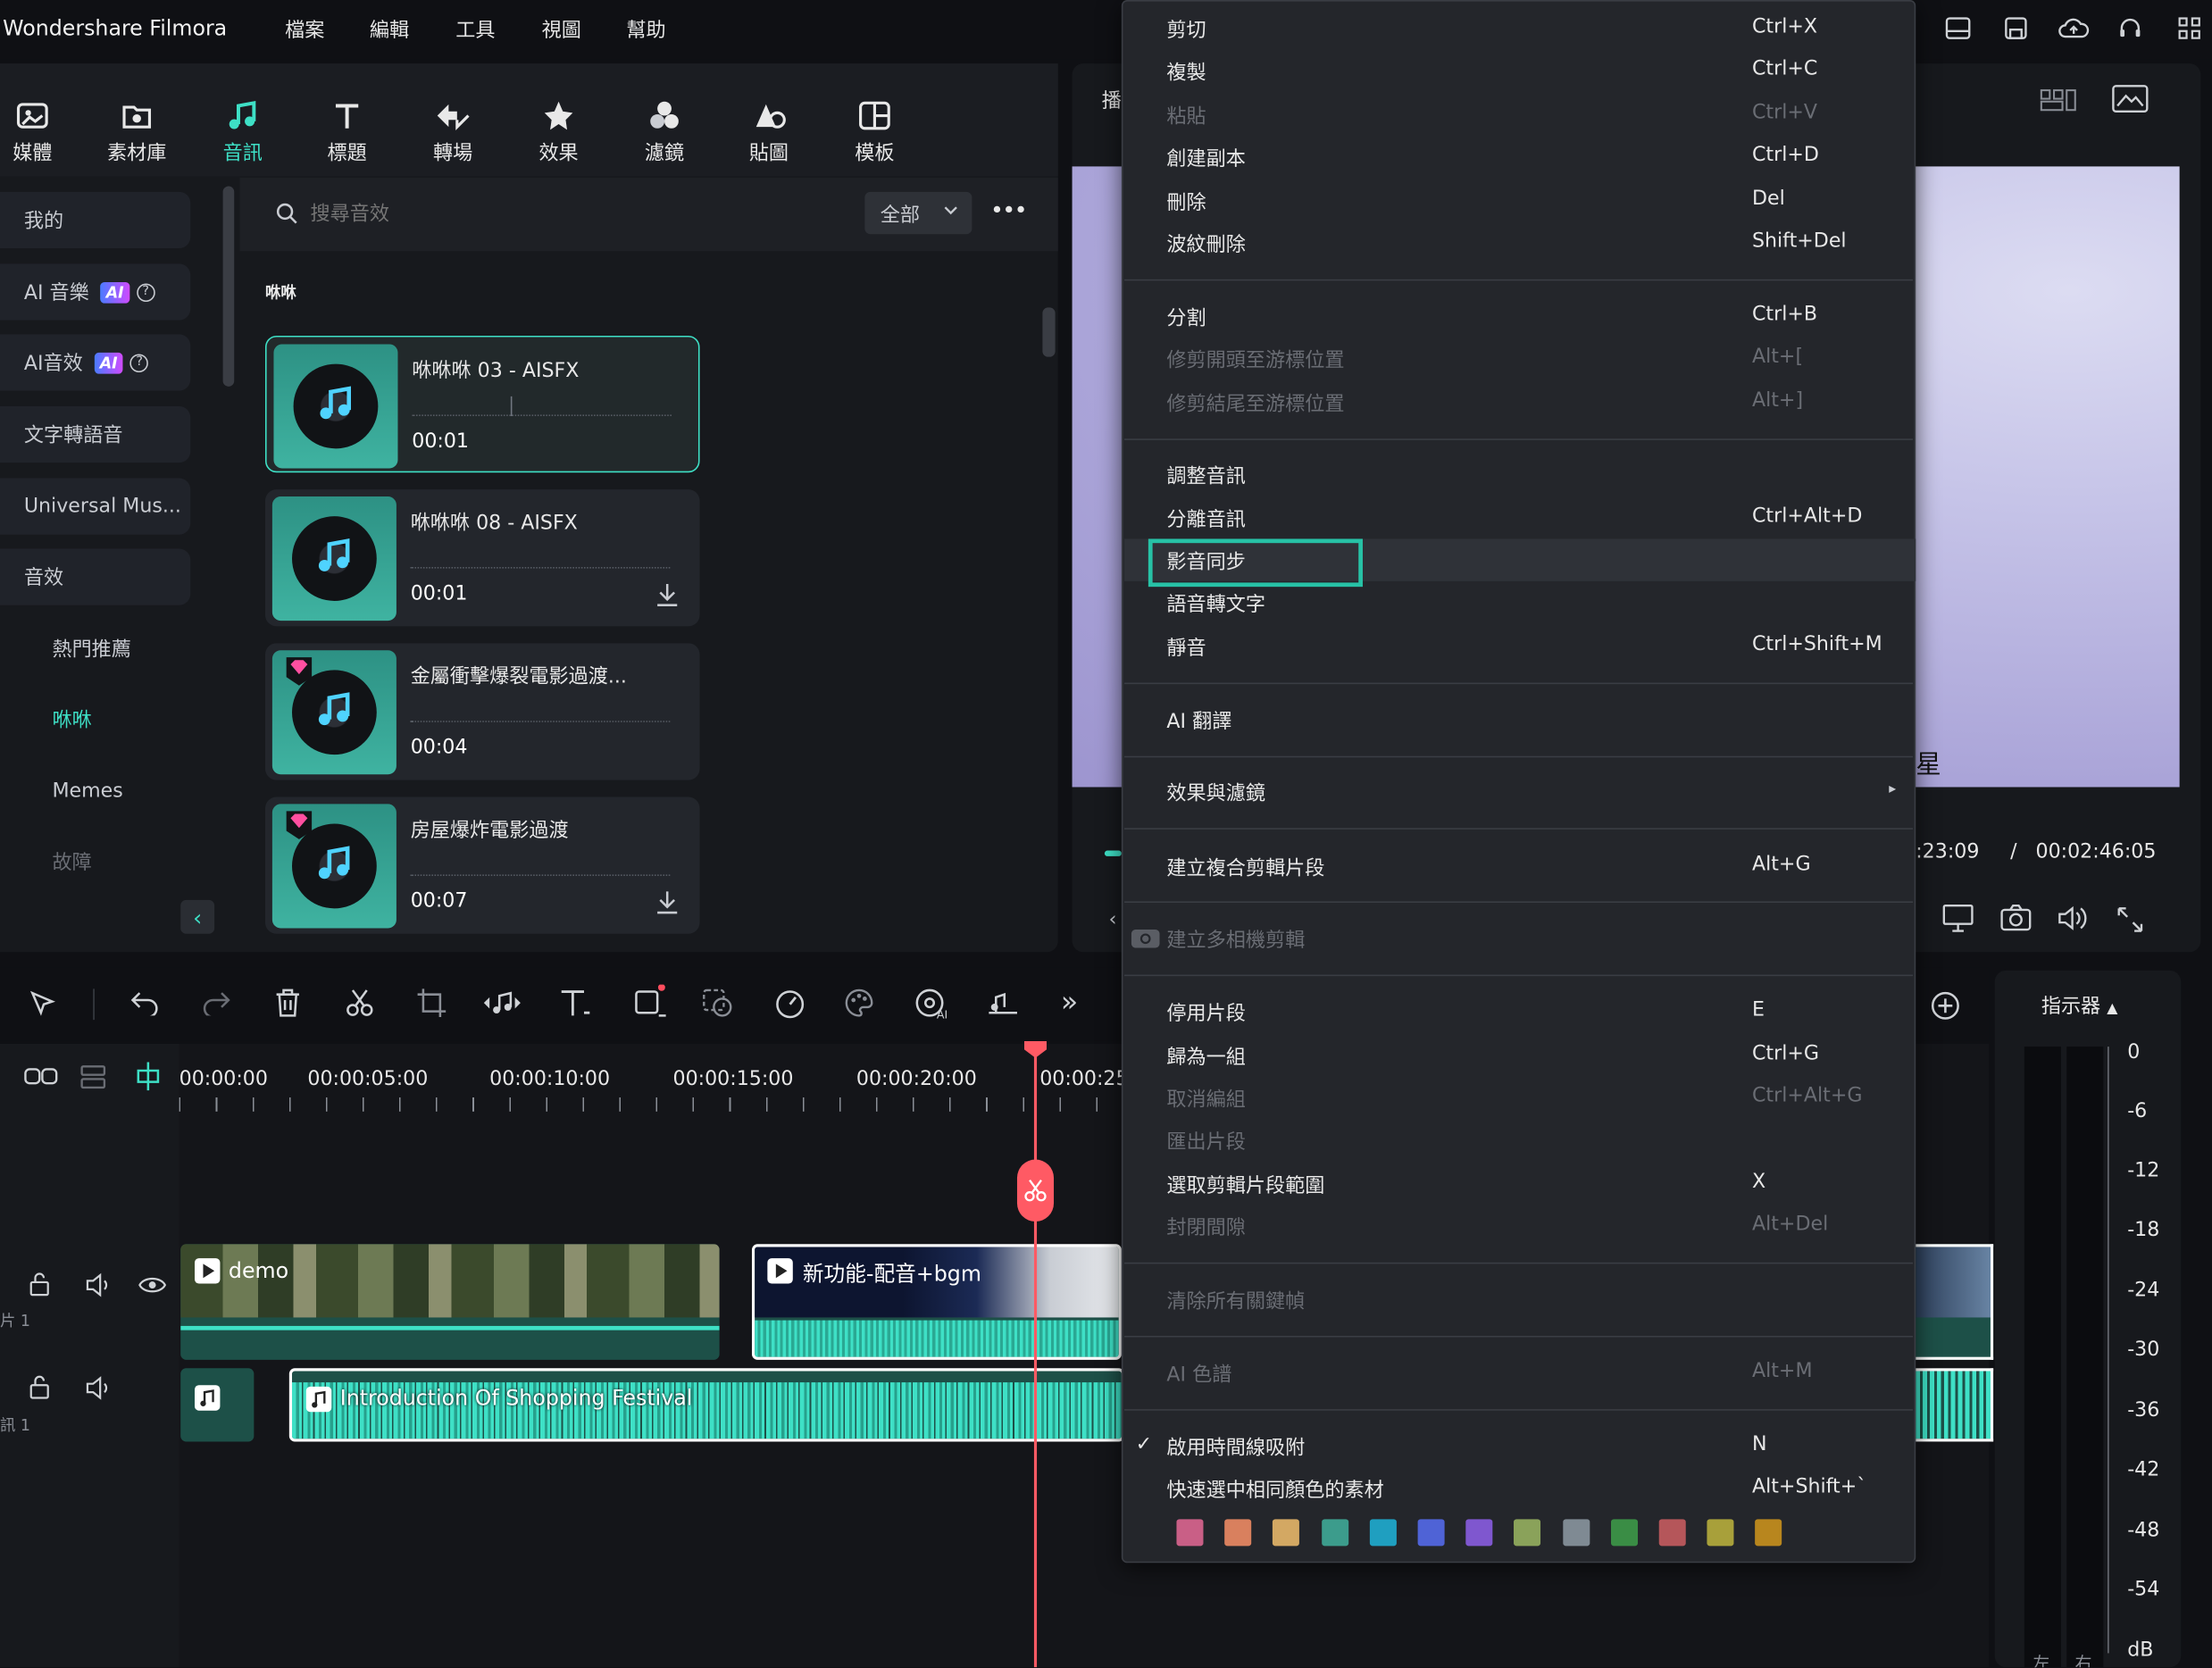  I want to click on menu-item-ungroup: 取消編組, so click(1205, 1099).